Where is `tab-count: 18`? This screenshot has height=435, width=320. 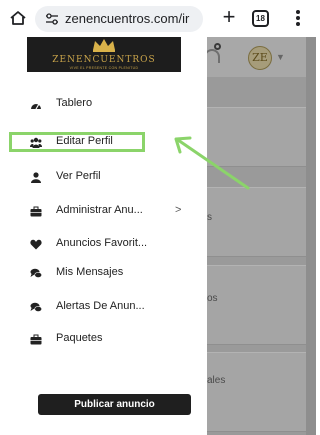
tab-count: 18 is located at coordinates (260, 18).